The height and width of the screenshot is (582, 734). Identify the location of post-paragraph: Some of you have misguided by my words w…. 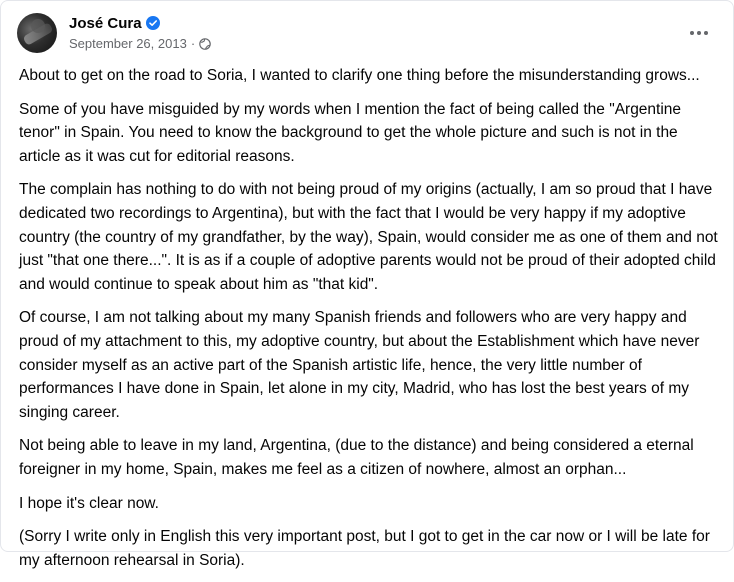
(350, 132).